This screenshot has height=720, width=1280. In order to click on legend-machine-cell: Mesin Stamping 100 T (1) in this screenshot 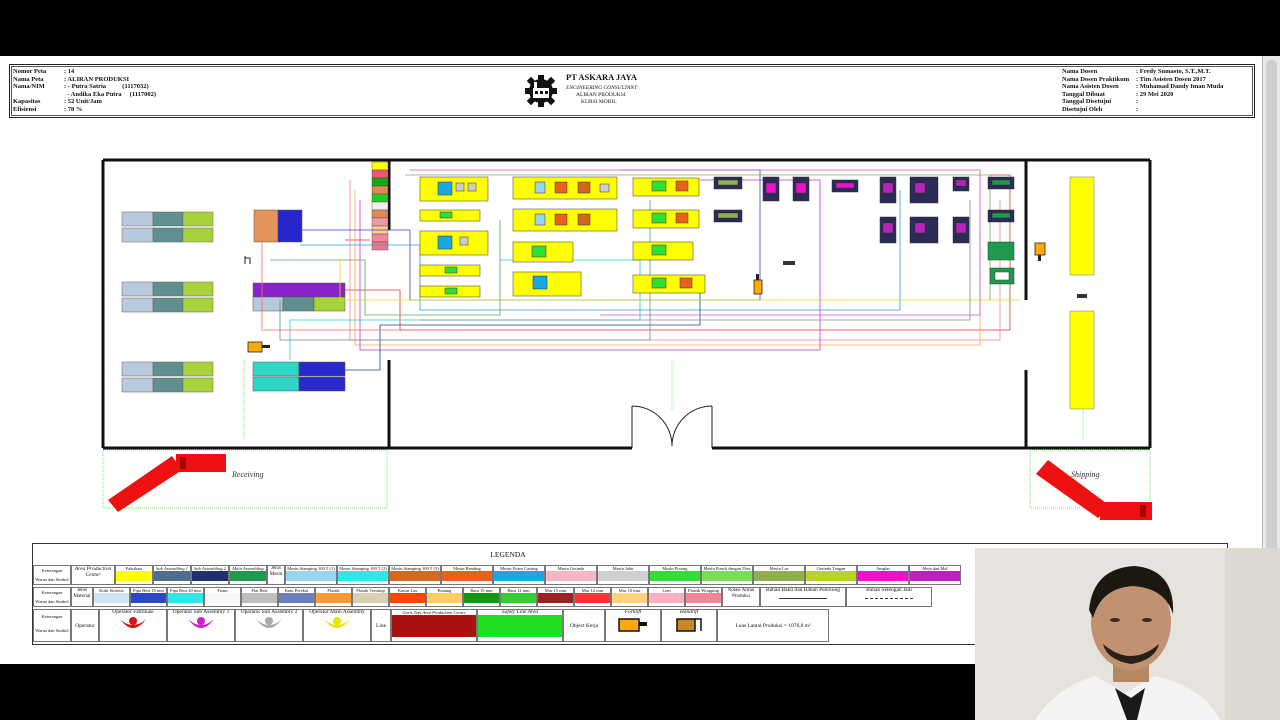, I will do `click(311, 575)`.